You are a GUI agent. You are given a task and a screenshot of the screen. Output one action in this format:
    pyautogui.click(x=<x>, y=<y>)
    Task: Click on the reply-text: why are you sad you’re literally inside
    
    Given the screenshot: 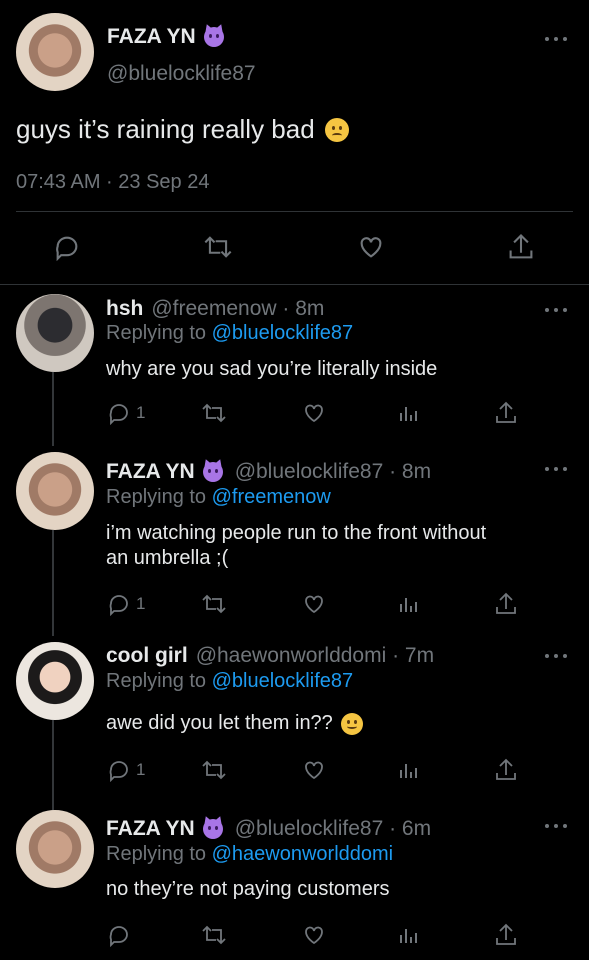 What is the action you would take?
    pyautogui.click(x=272, y=369)
    